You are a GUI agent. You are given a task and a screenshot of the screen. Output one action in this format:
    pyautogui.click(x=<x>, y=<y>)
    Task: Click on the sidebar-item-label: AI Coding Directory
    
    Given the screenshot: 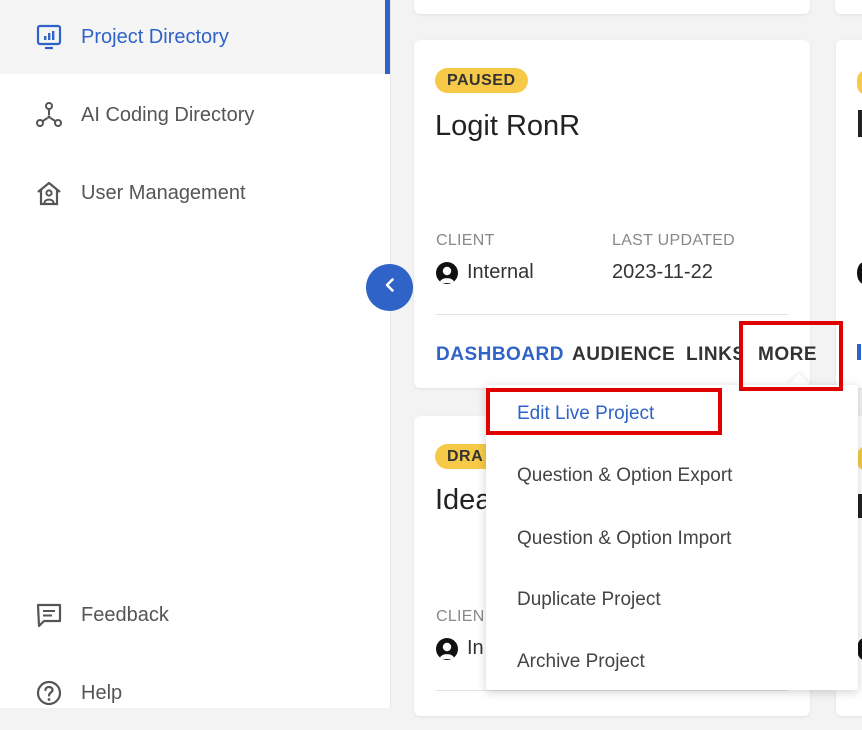 What is the action you would take?
    pyautogui.click(x=168, y=114)
    